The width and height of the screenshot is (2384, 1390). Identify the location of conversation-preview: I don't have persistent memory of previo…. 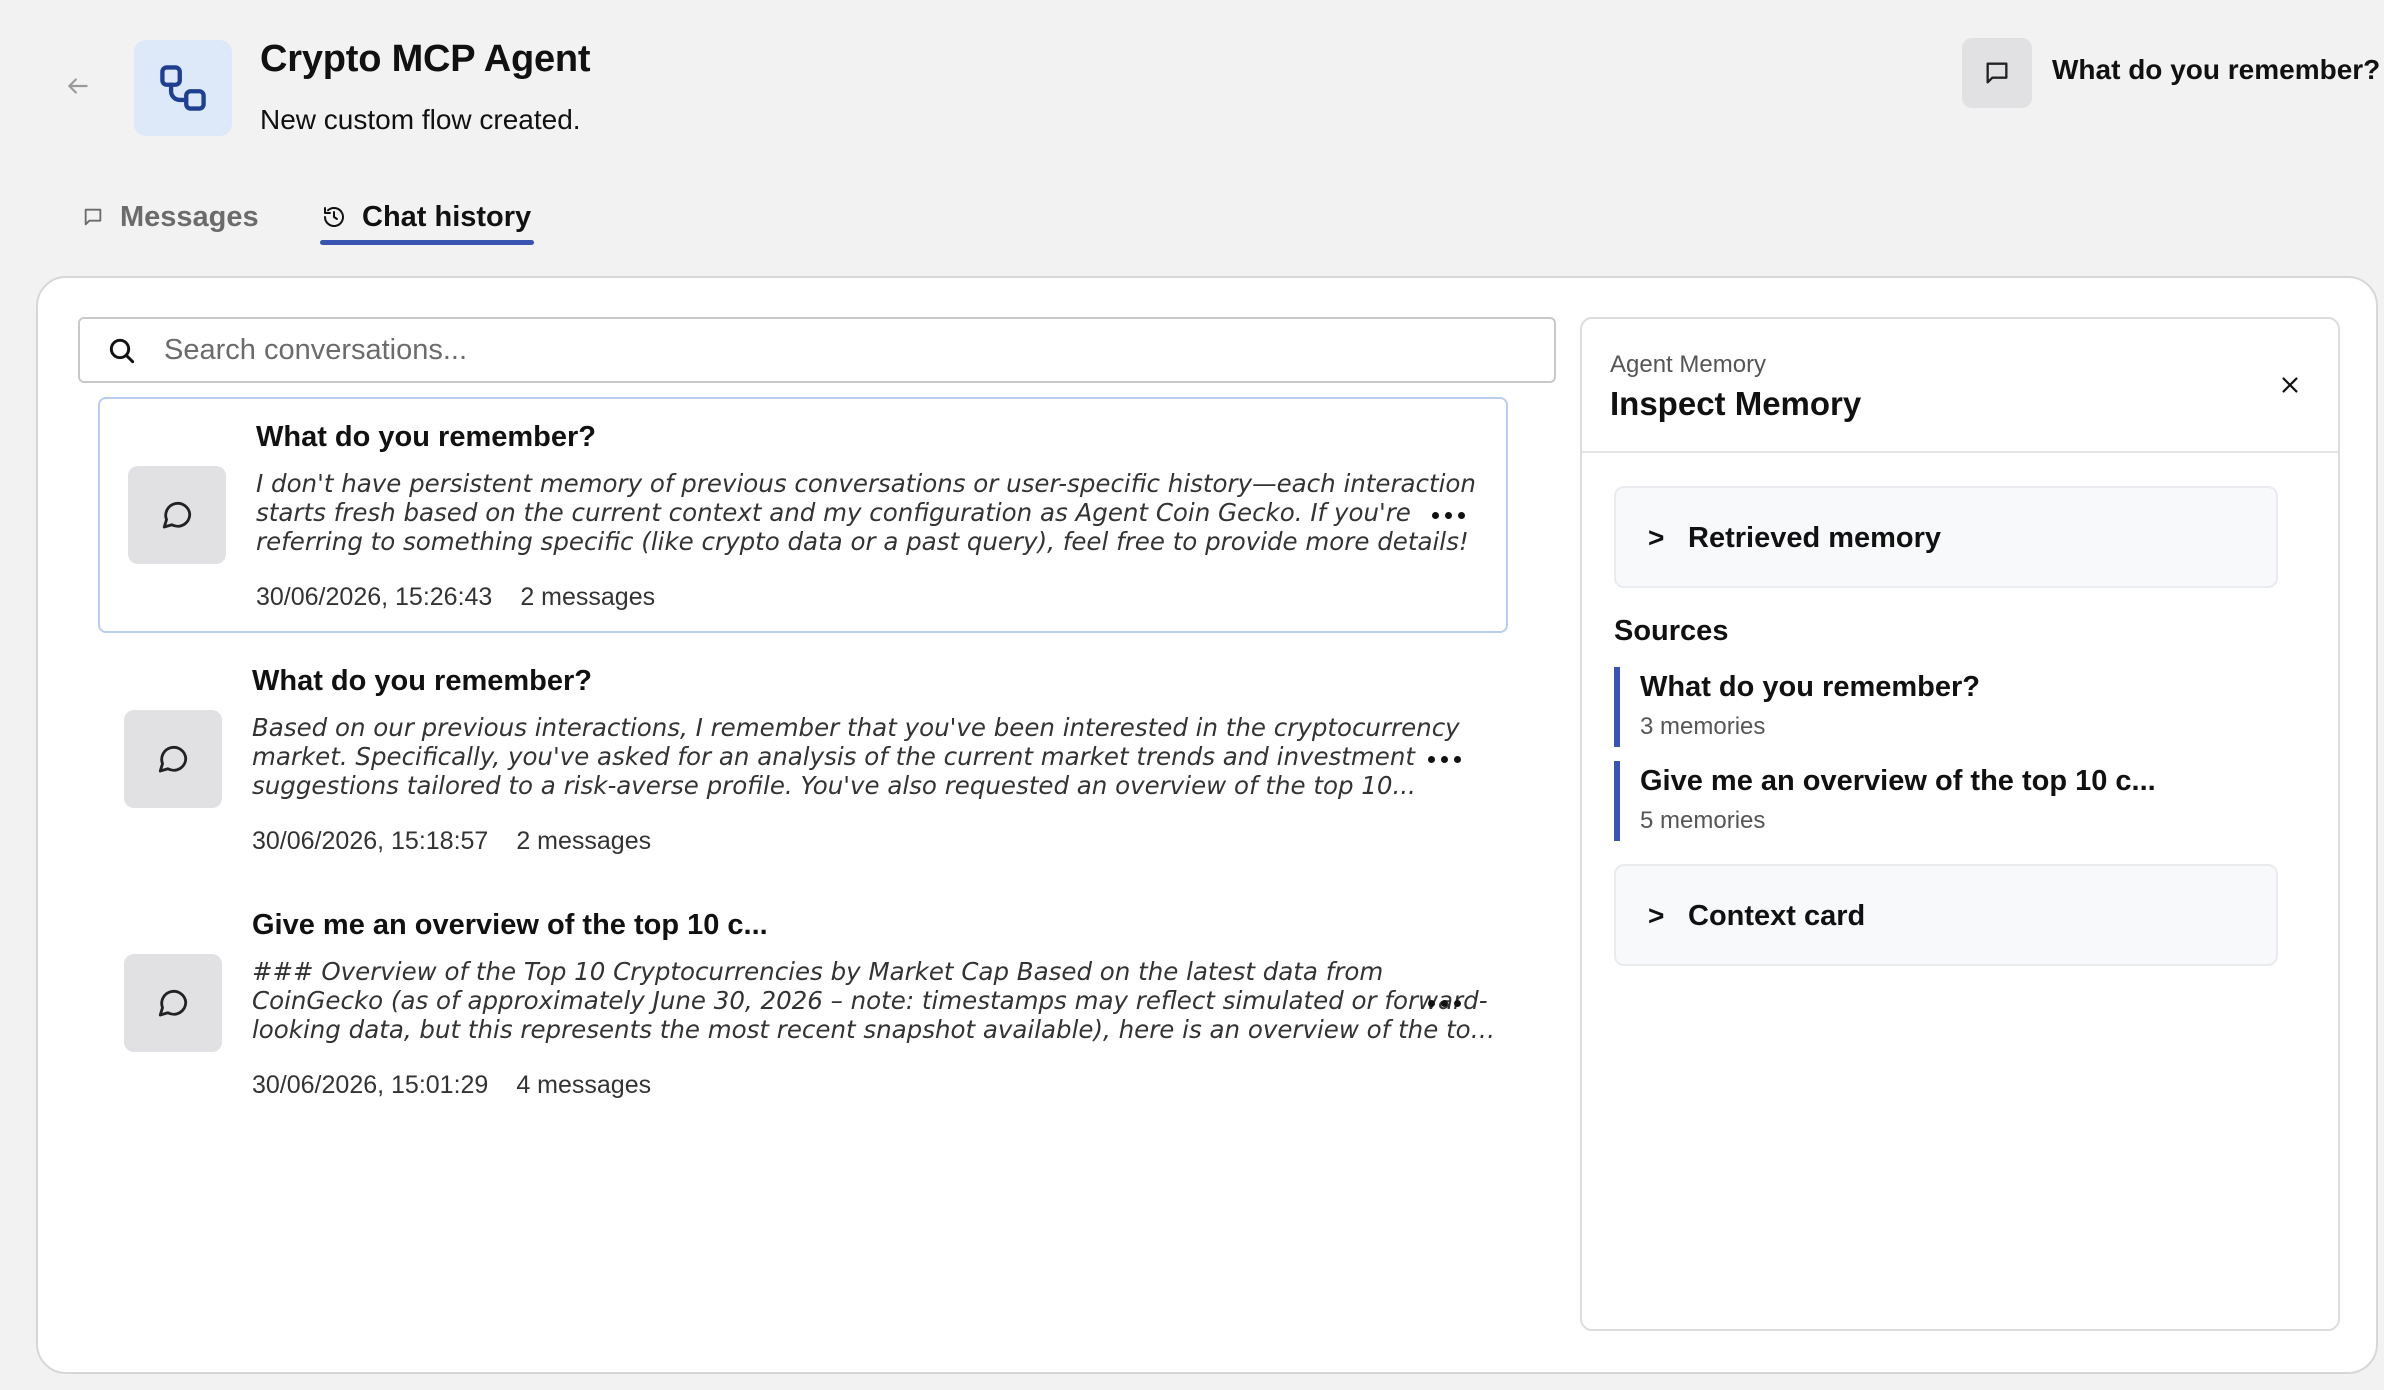
(866, 512).